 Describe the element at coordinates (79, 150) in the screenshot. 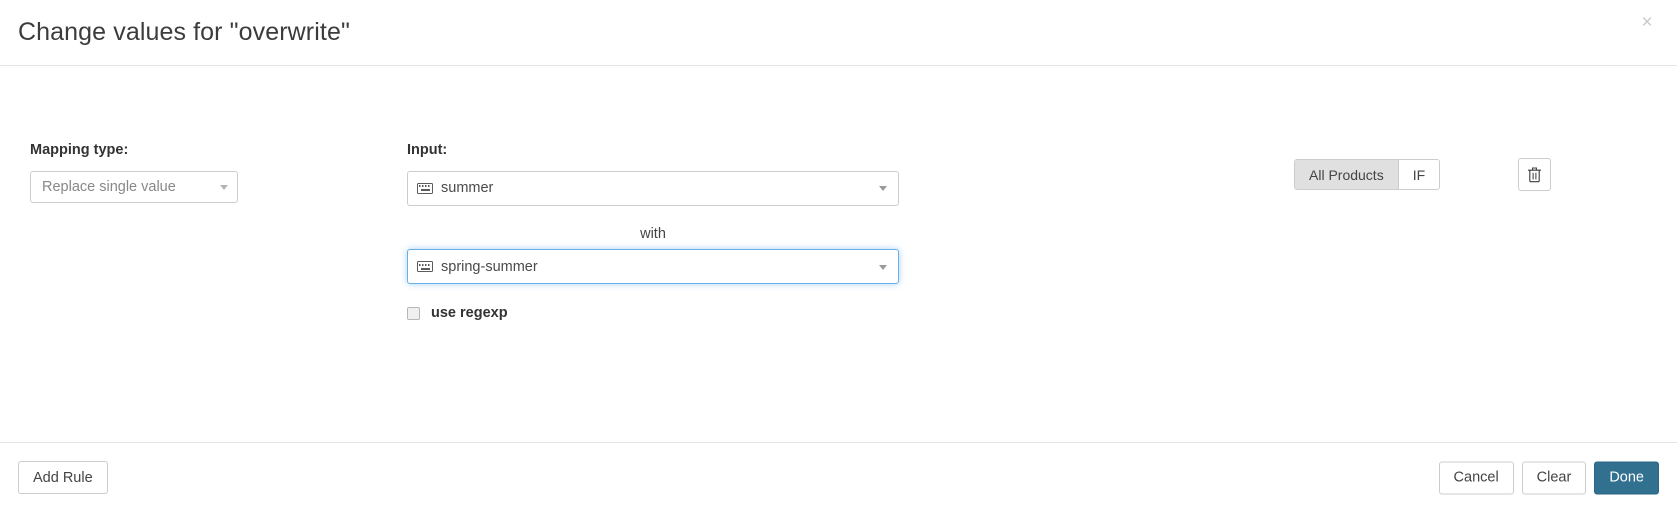

I see `mapping-type-label: Mapping type:` at that location.